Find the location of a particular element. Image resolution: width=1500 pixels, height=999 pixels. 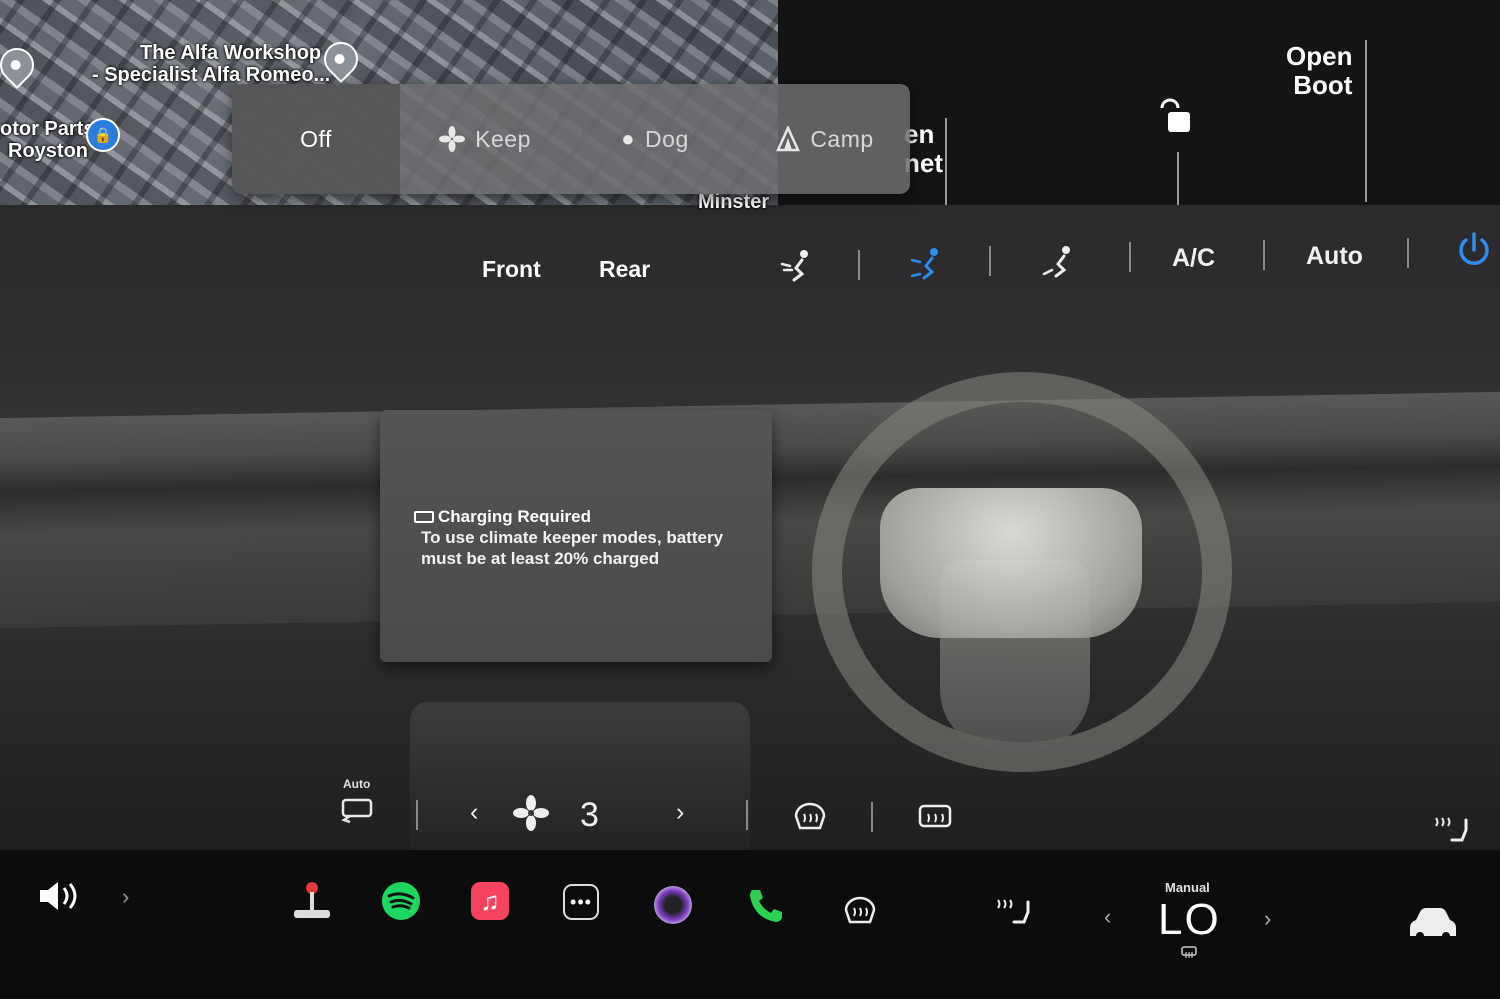

temperature-increase-icon: › is located at coordinates (1267, 919).